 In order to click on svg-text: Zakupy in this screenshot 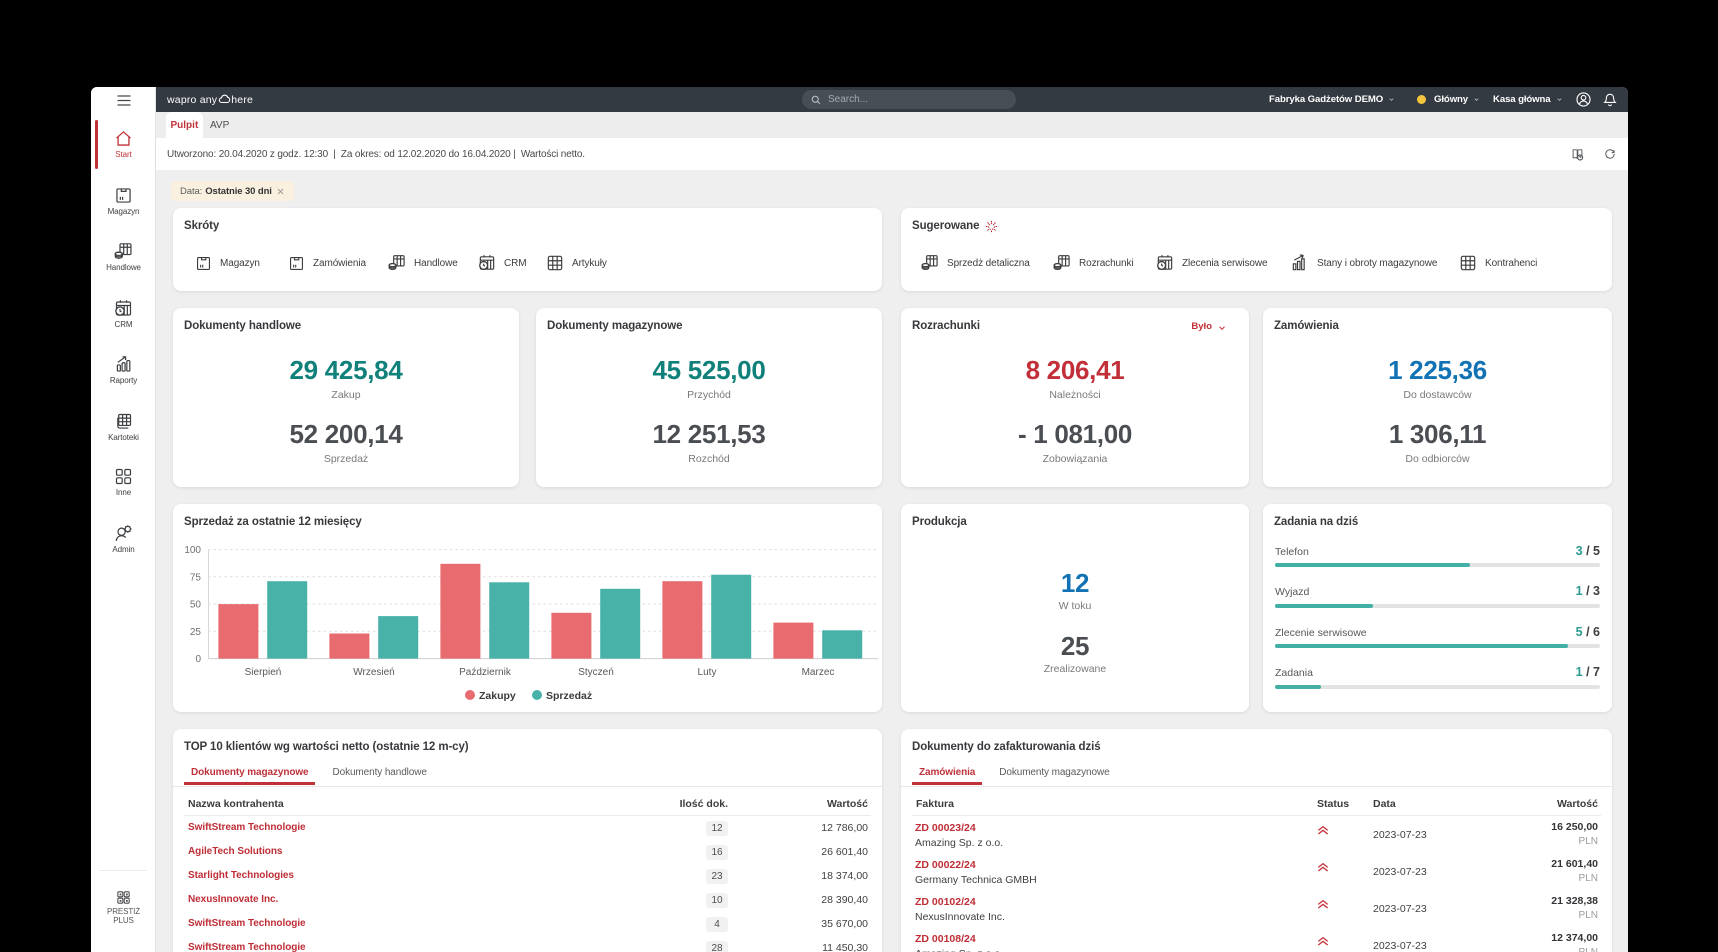, I will do `click(497, 696)`.